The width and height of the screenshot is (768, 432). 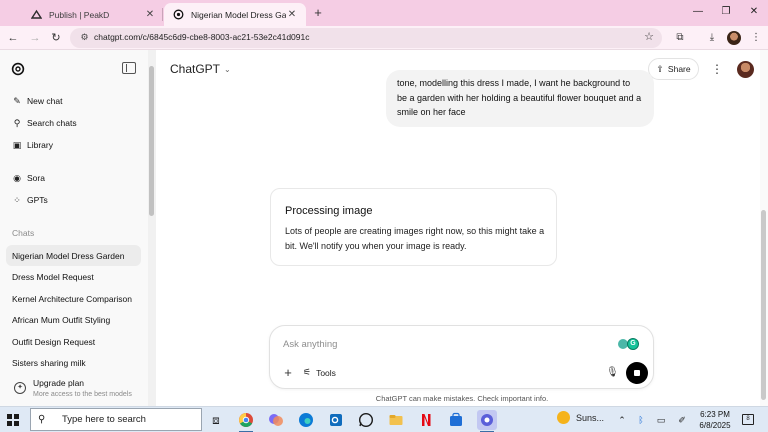 I want to click on toggle-sidebar-icon, so click(x=129, y=68).